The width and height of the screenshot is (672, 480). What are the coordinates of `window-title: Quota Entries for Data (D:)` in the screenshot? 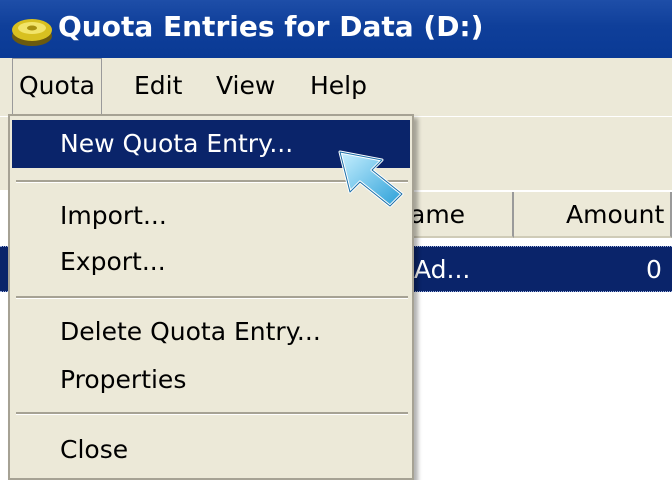 It's located at (271, 26).